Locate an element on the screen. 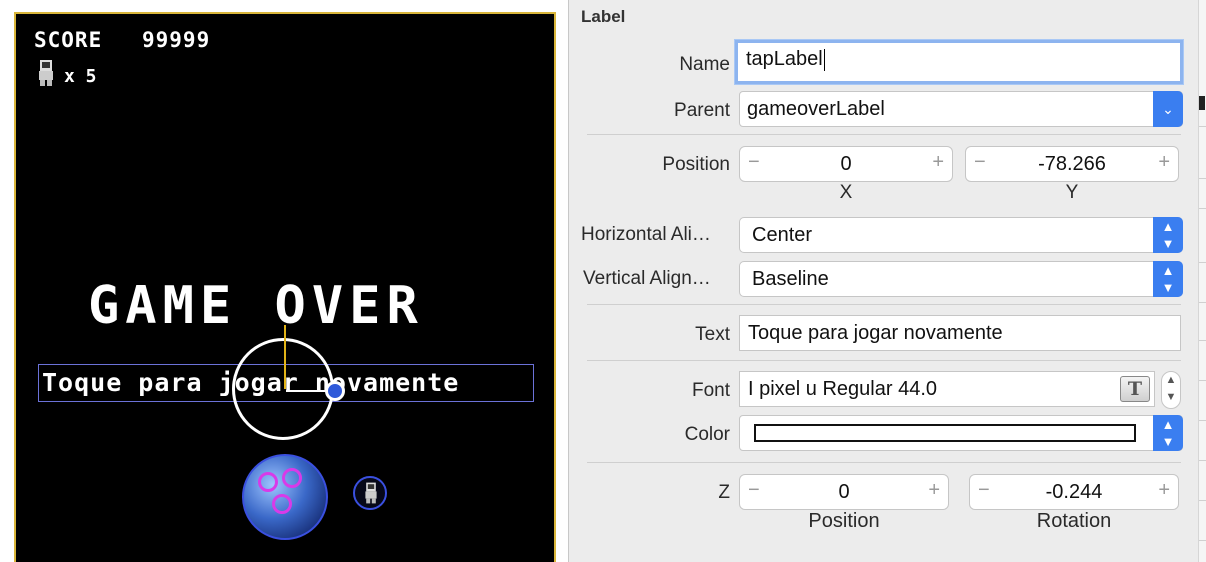  parent-select: gameoverLabel ⌄ is located at coordinates (961, 109).